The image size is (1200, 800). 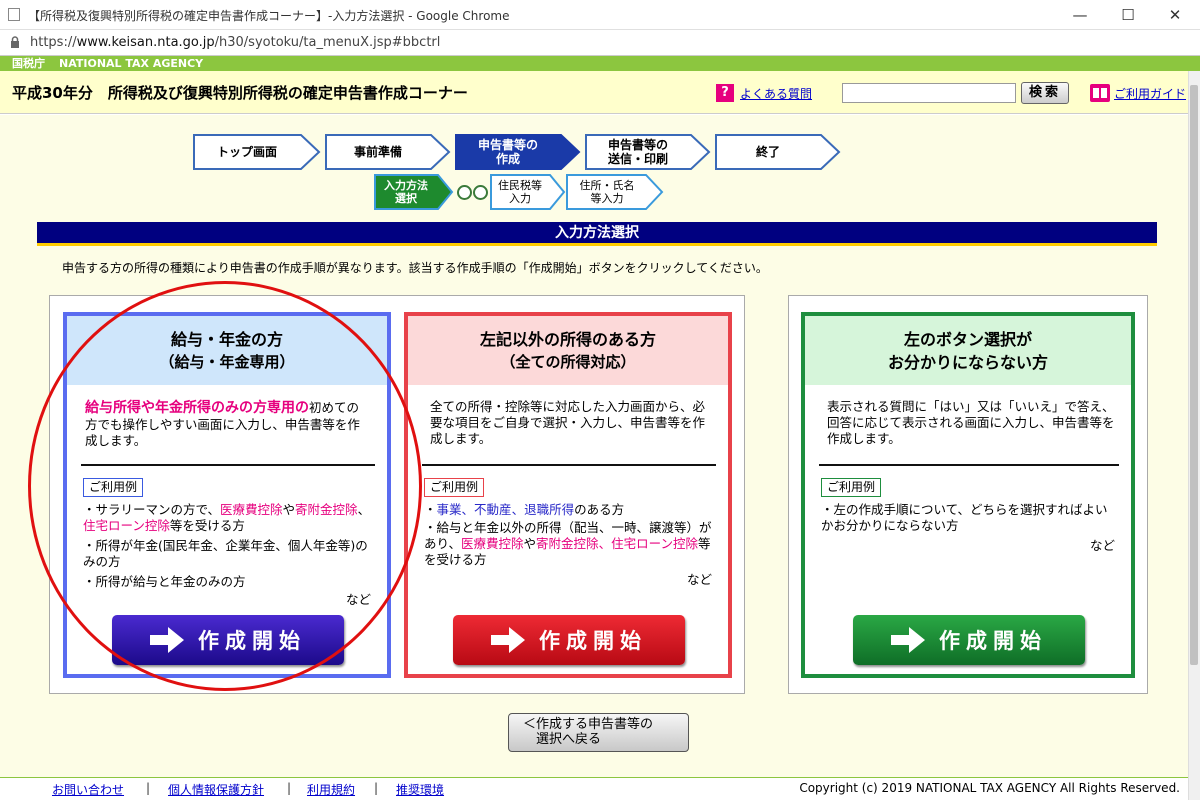 What do you see at coordinates (53, 42) in the screenshot?
I see `url-scheme: https://` at bounding box center [53, 42].